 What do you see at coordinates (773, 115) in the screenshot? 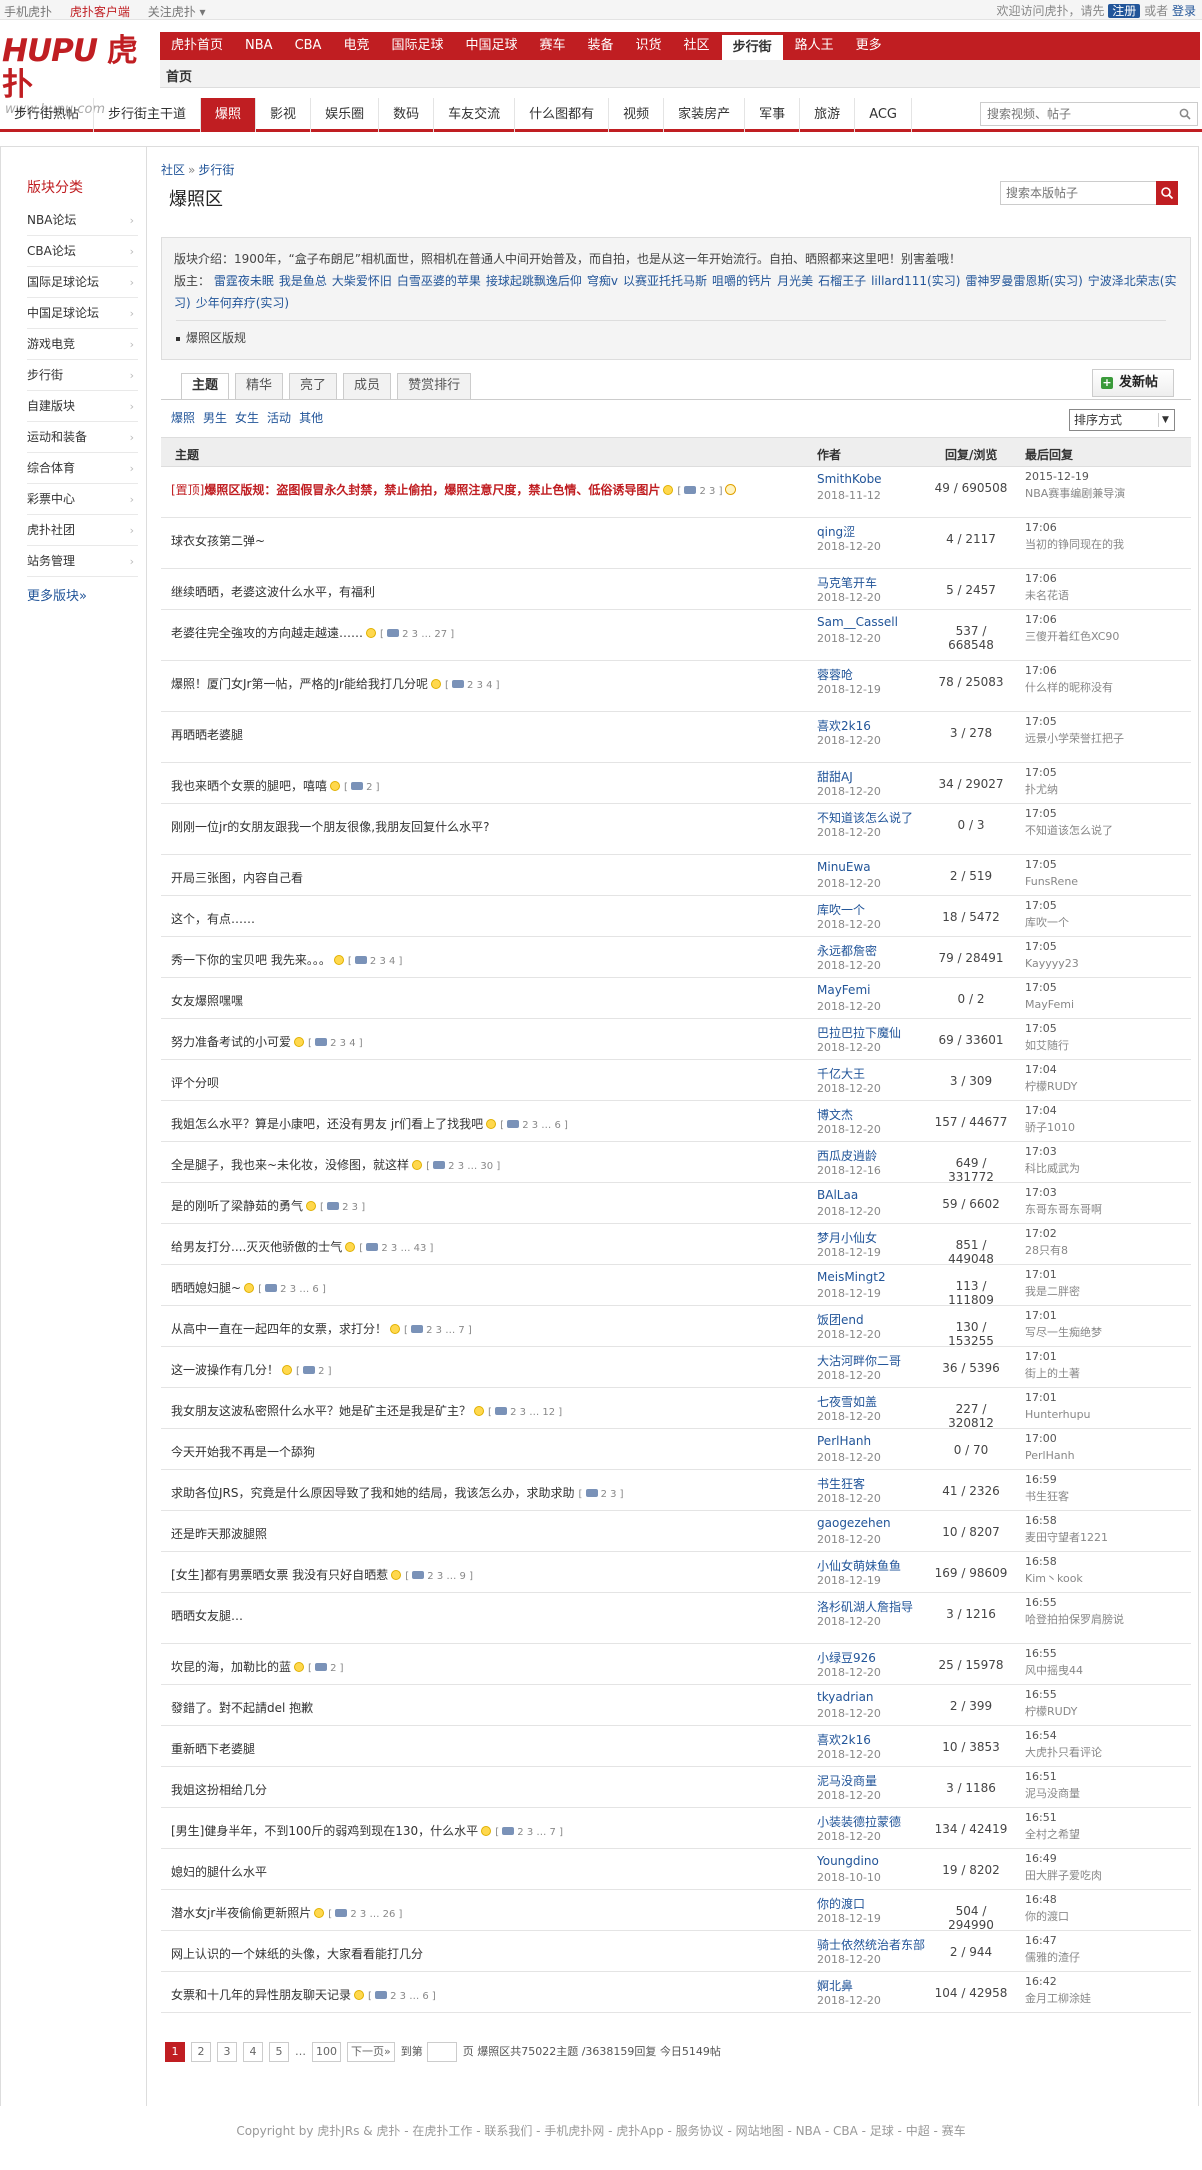
I see `channel-tab: 军事` at bounding box center [773, 115].